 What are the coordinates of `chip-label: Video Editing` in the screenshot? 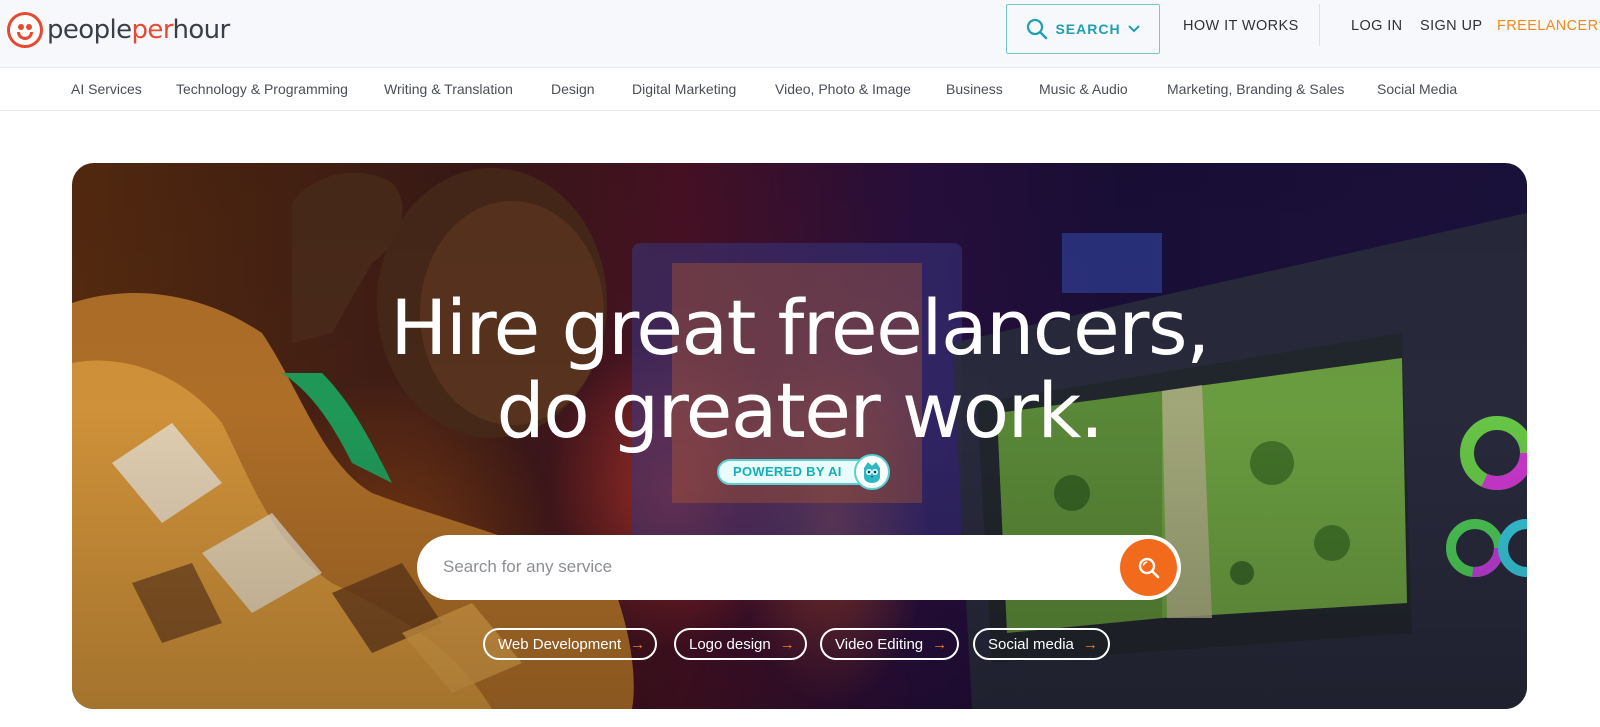 It's located at (879, 644).